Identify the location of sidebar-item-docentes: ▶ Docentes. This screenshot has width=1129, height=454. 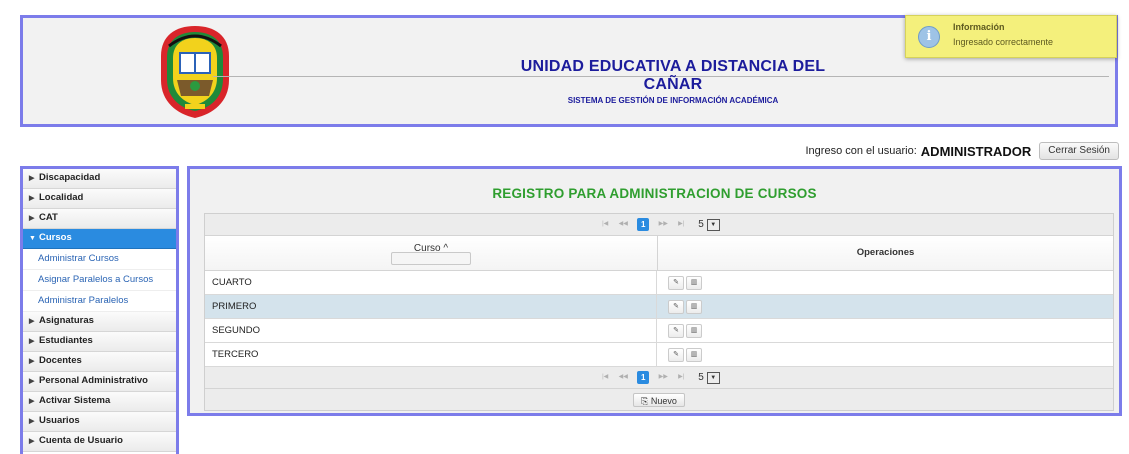
(99, 362).